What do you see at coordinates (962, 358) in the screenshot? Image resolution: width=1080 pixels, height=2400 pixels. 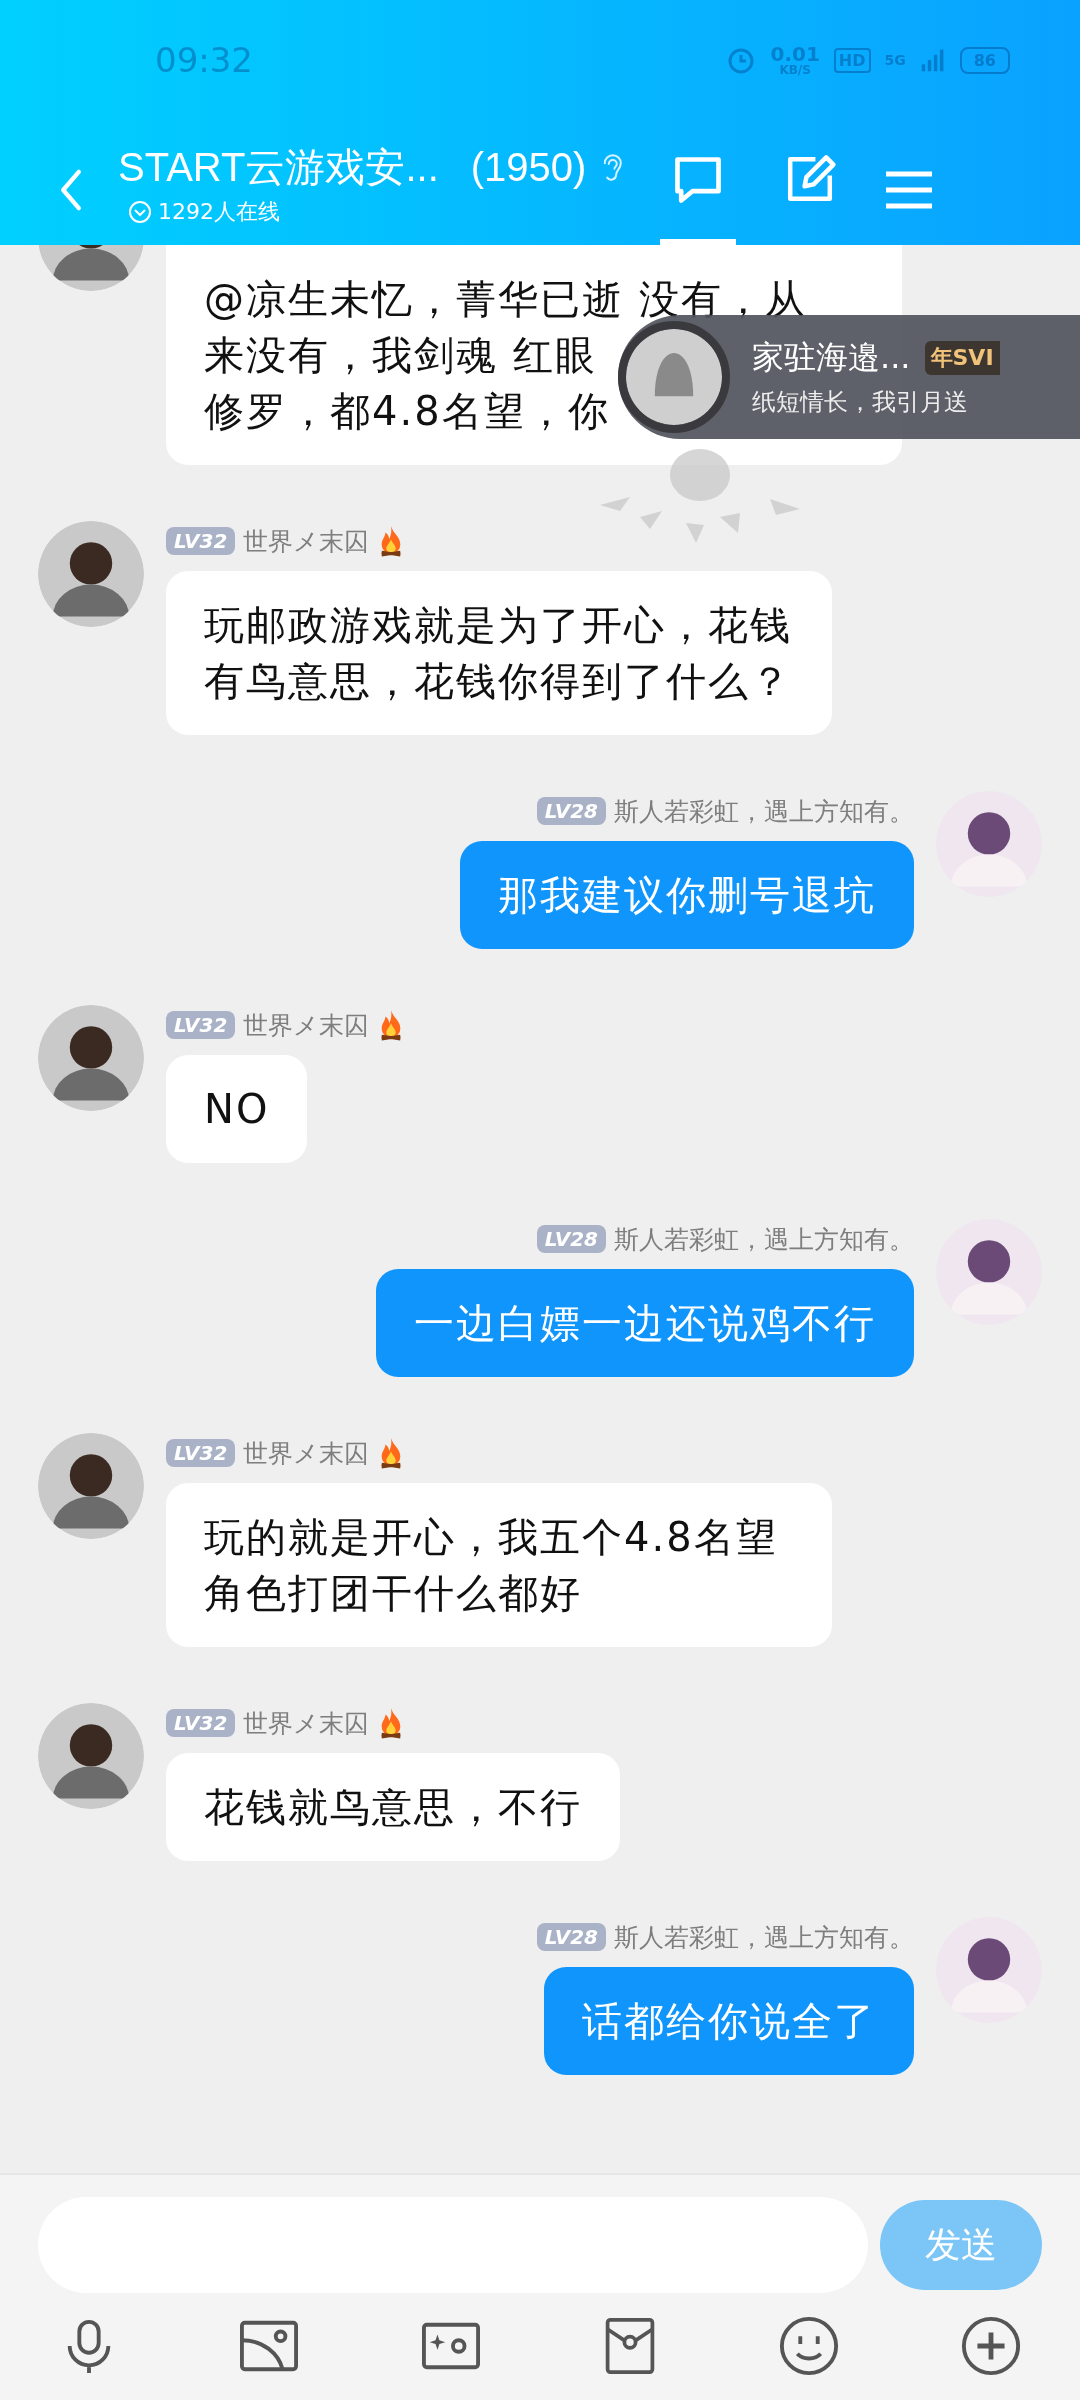 I see `vip-badge: 年SVI` at bounding box center [962, 358].